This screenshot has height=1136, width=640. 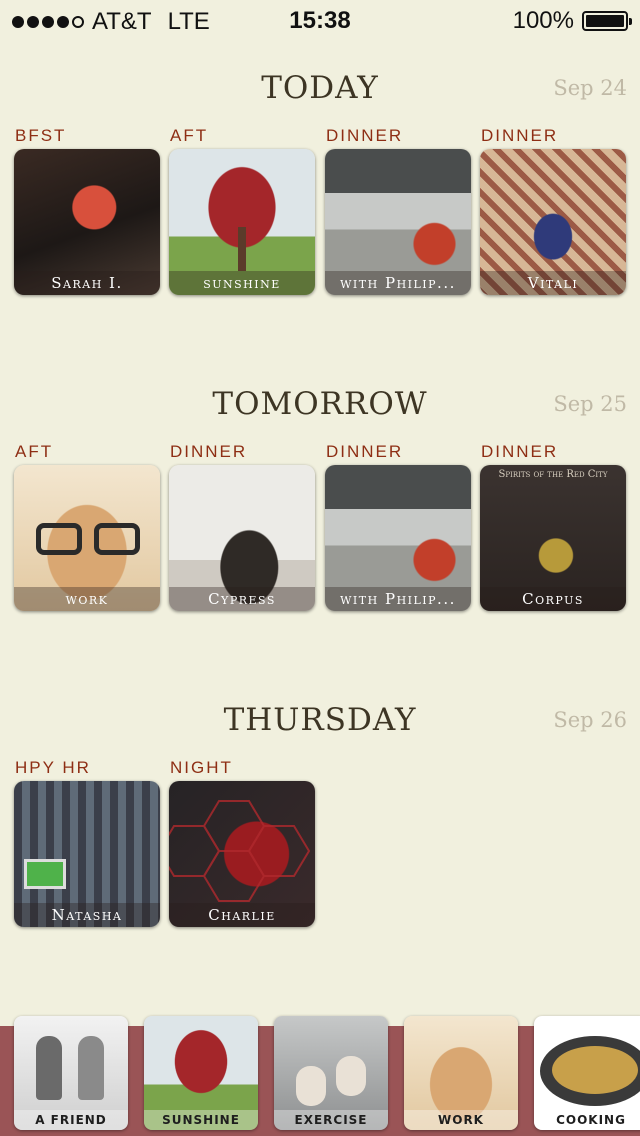 What do you see at coordinates (87, 854) in the screenshot?
I see `plan-card-natasha: Natasha` at bounding box center [87, 854].